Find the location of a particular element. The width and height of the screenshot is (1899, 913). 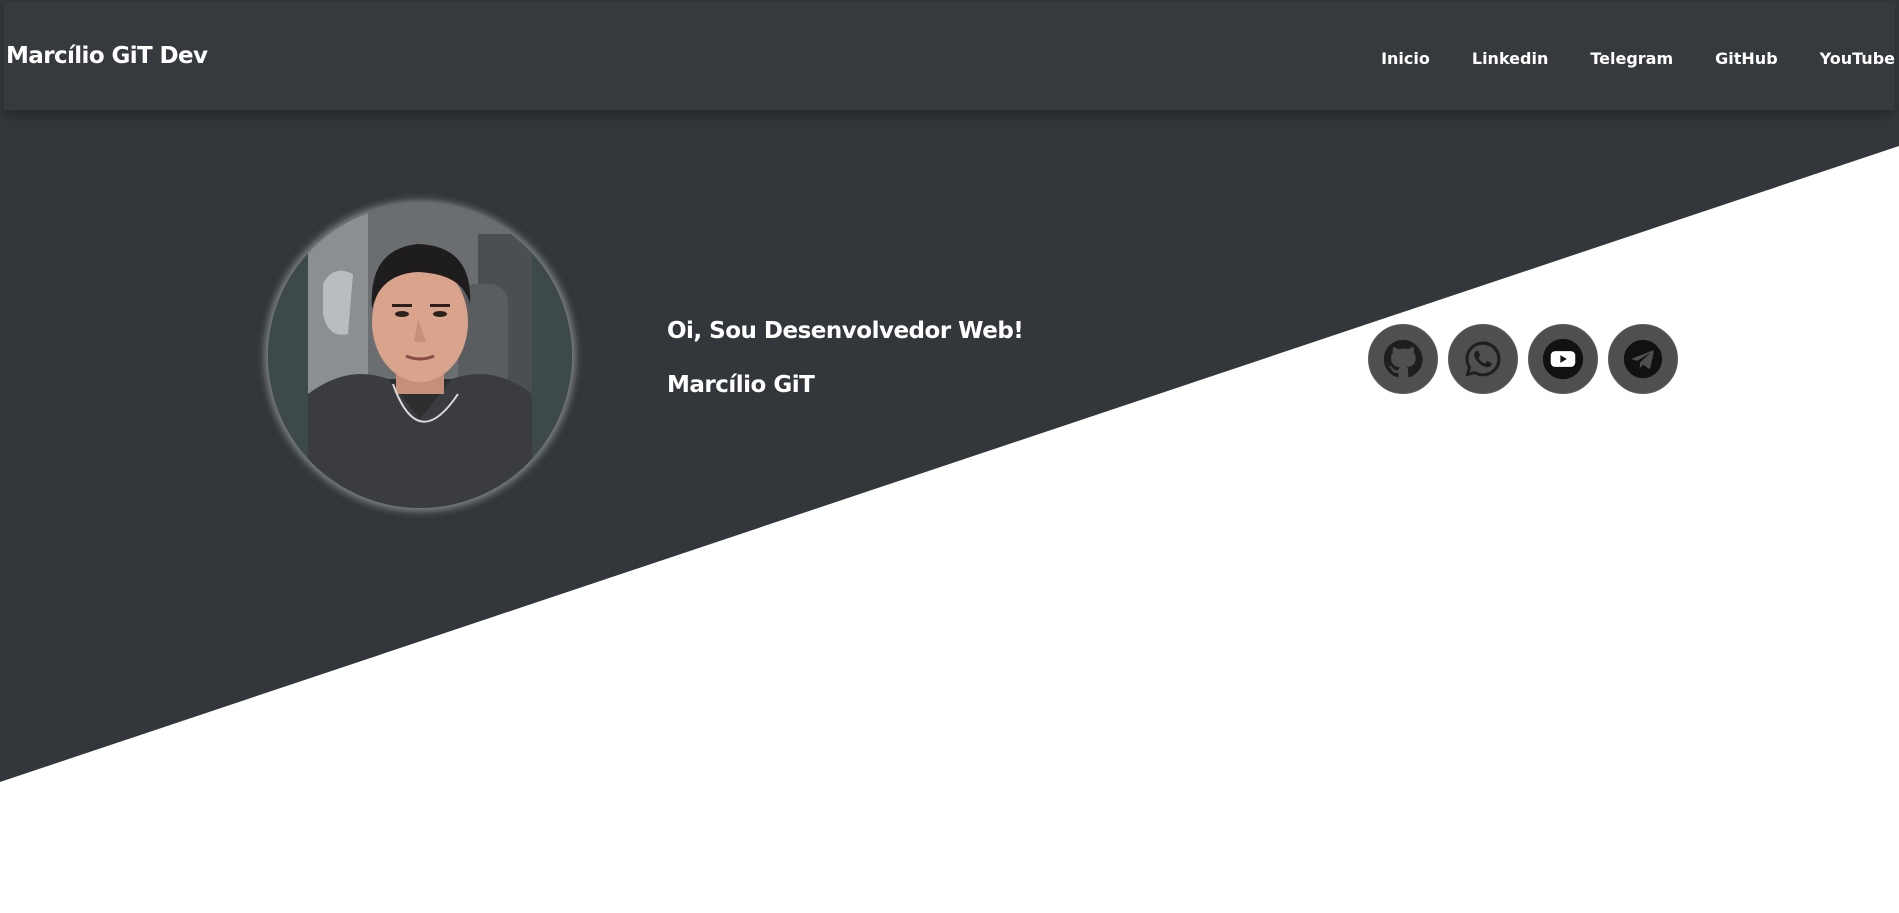

youtube-icon is located at coordinates (1563, 359).